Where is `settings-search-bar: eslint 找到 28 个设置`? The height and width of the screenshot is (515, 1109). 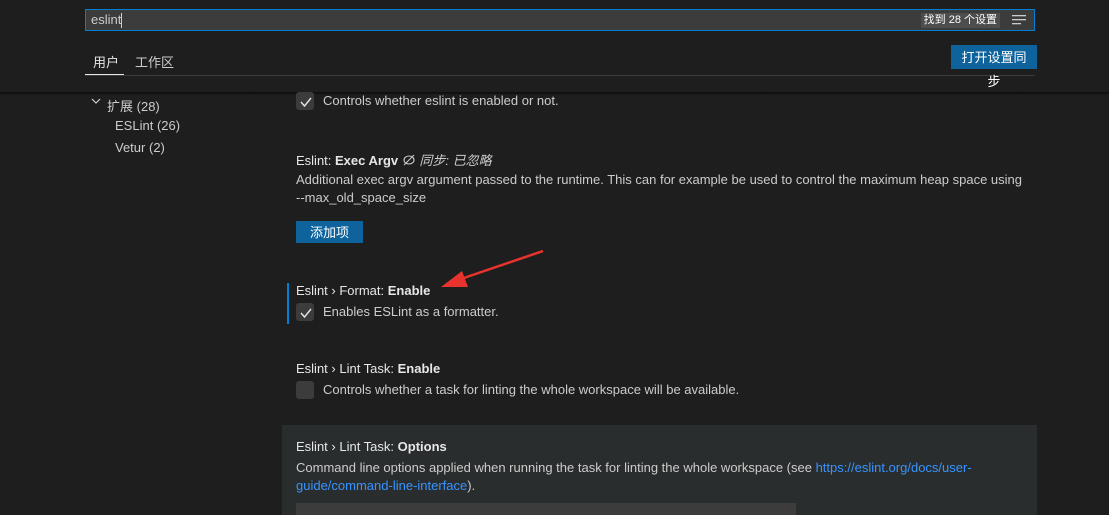 settings-search-bar: eslint 找到 28 个设置 is located at coordinates (560, 20).